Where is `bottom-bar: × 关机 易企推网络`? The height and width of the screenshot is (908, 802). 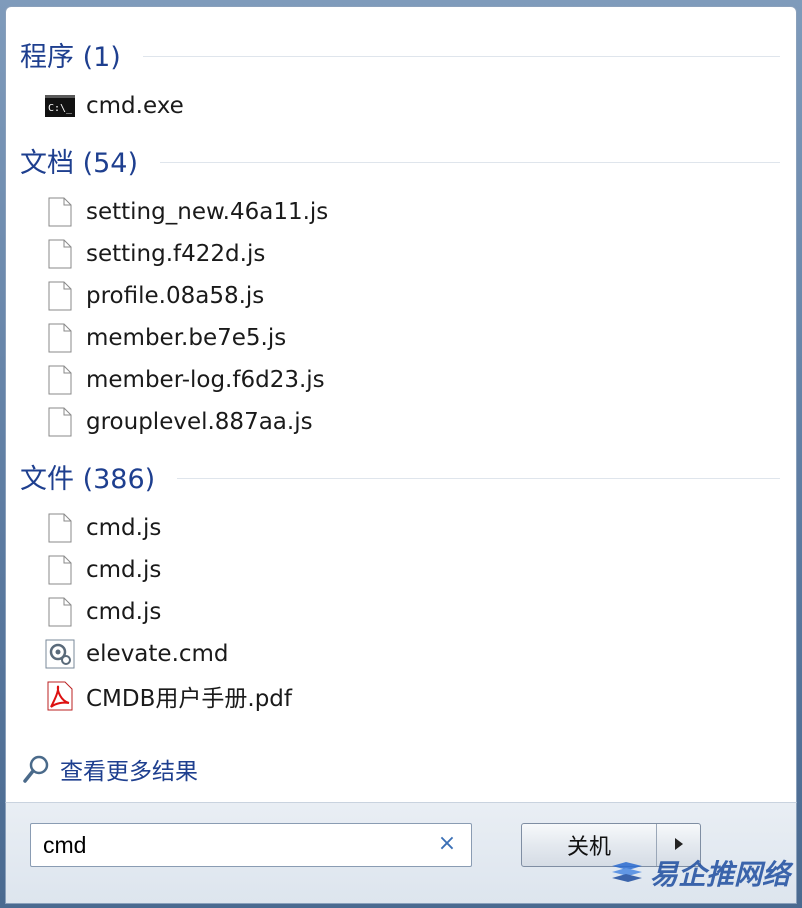 bottom-bar: × 关机 易企推网络 is located at coordinates (401, 853).